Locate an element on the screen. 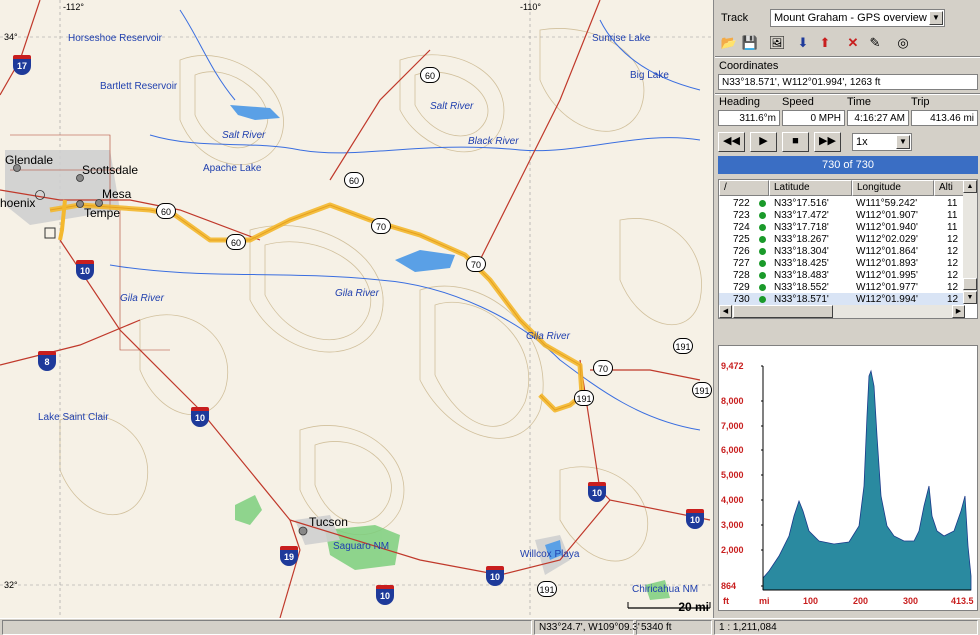 The image size is (980, 635). coord-label: -110° is located at coordinates (530, 7).